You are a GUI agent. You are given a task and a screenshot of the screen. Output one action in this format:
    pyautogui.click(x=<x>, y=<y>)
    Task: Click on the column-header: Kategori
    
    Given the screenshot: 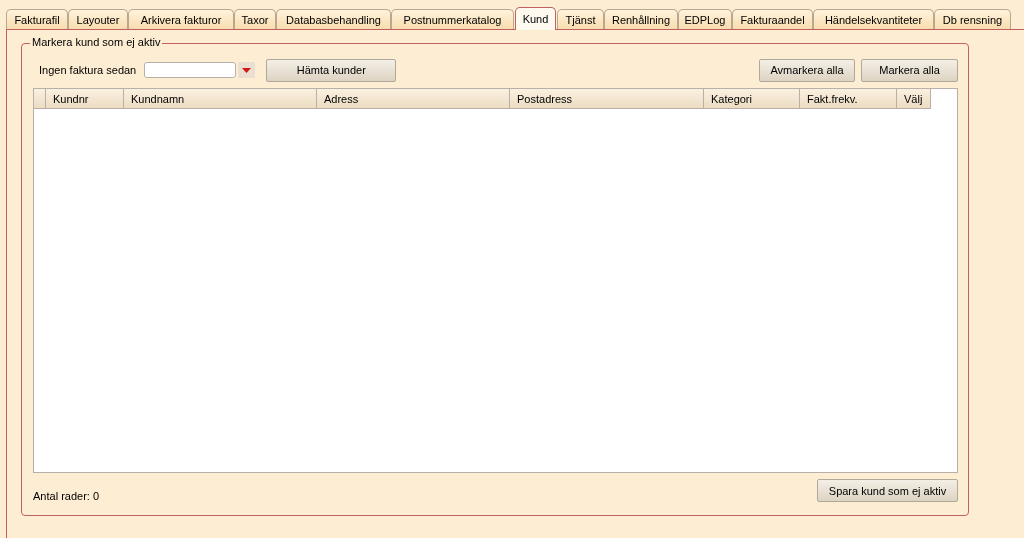 What is the action you would take?
    pyautogui.click(x=752, y=99)
    